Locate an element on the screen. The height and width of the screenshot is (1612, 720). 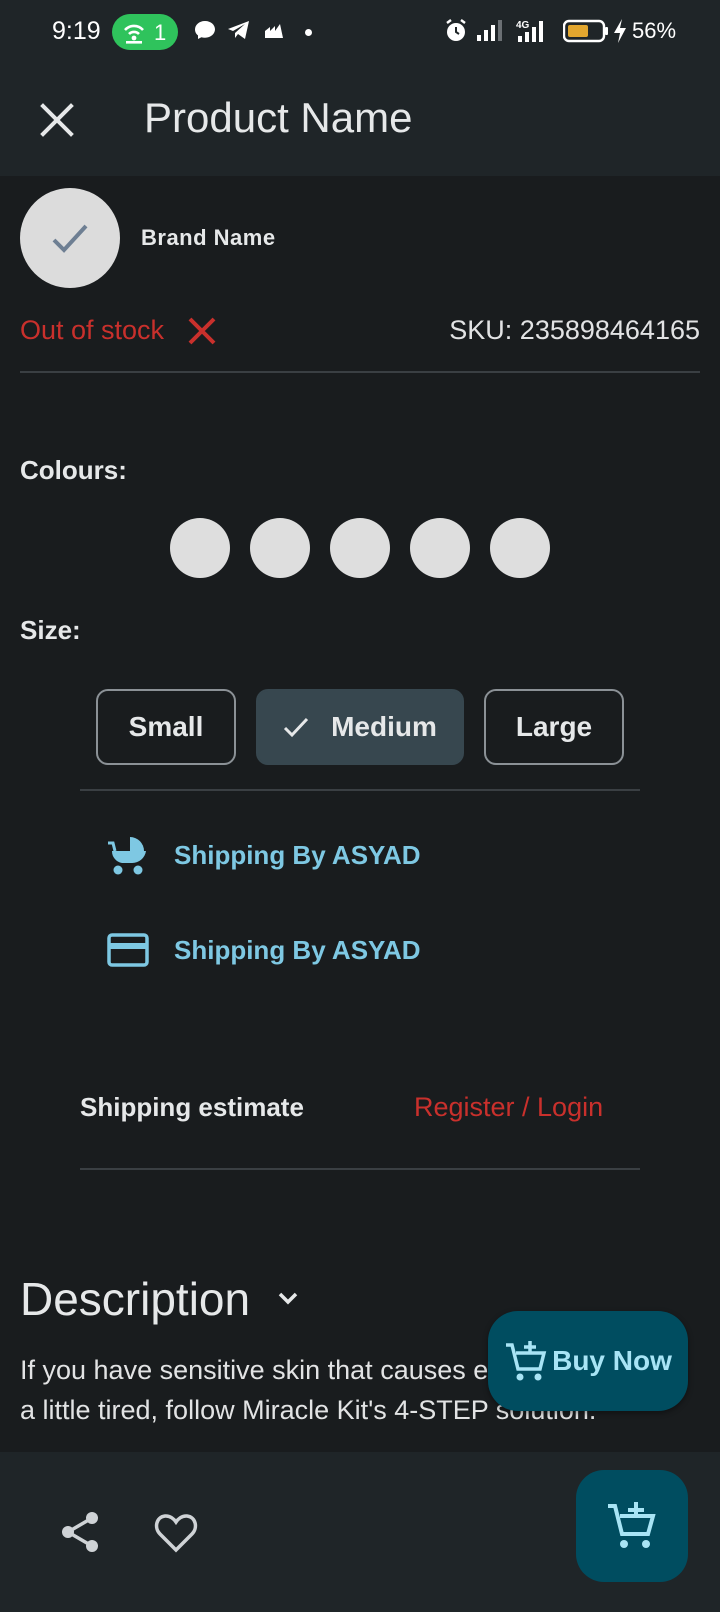
chevron-down-icon is located at coordinates (288, 1298).